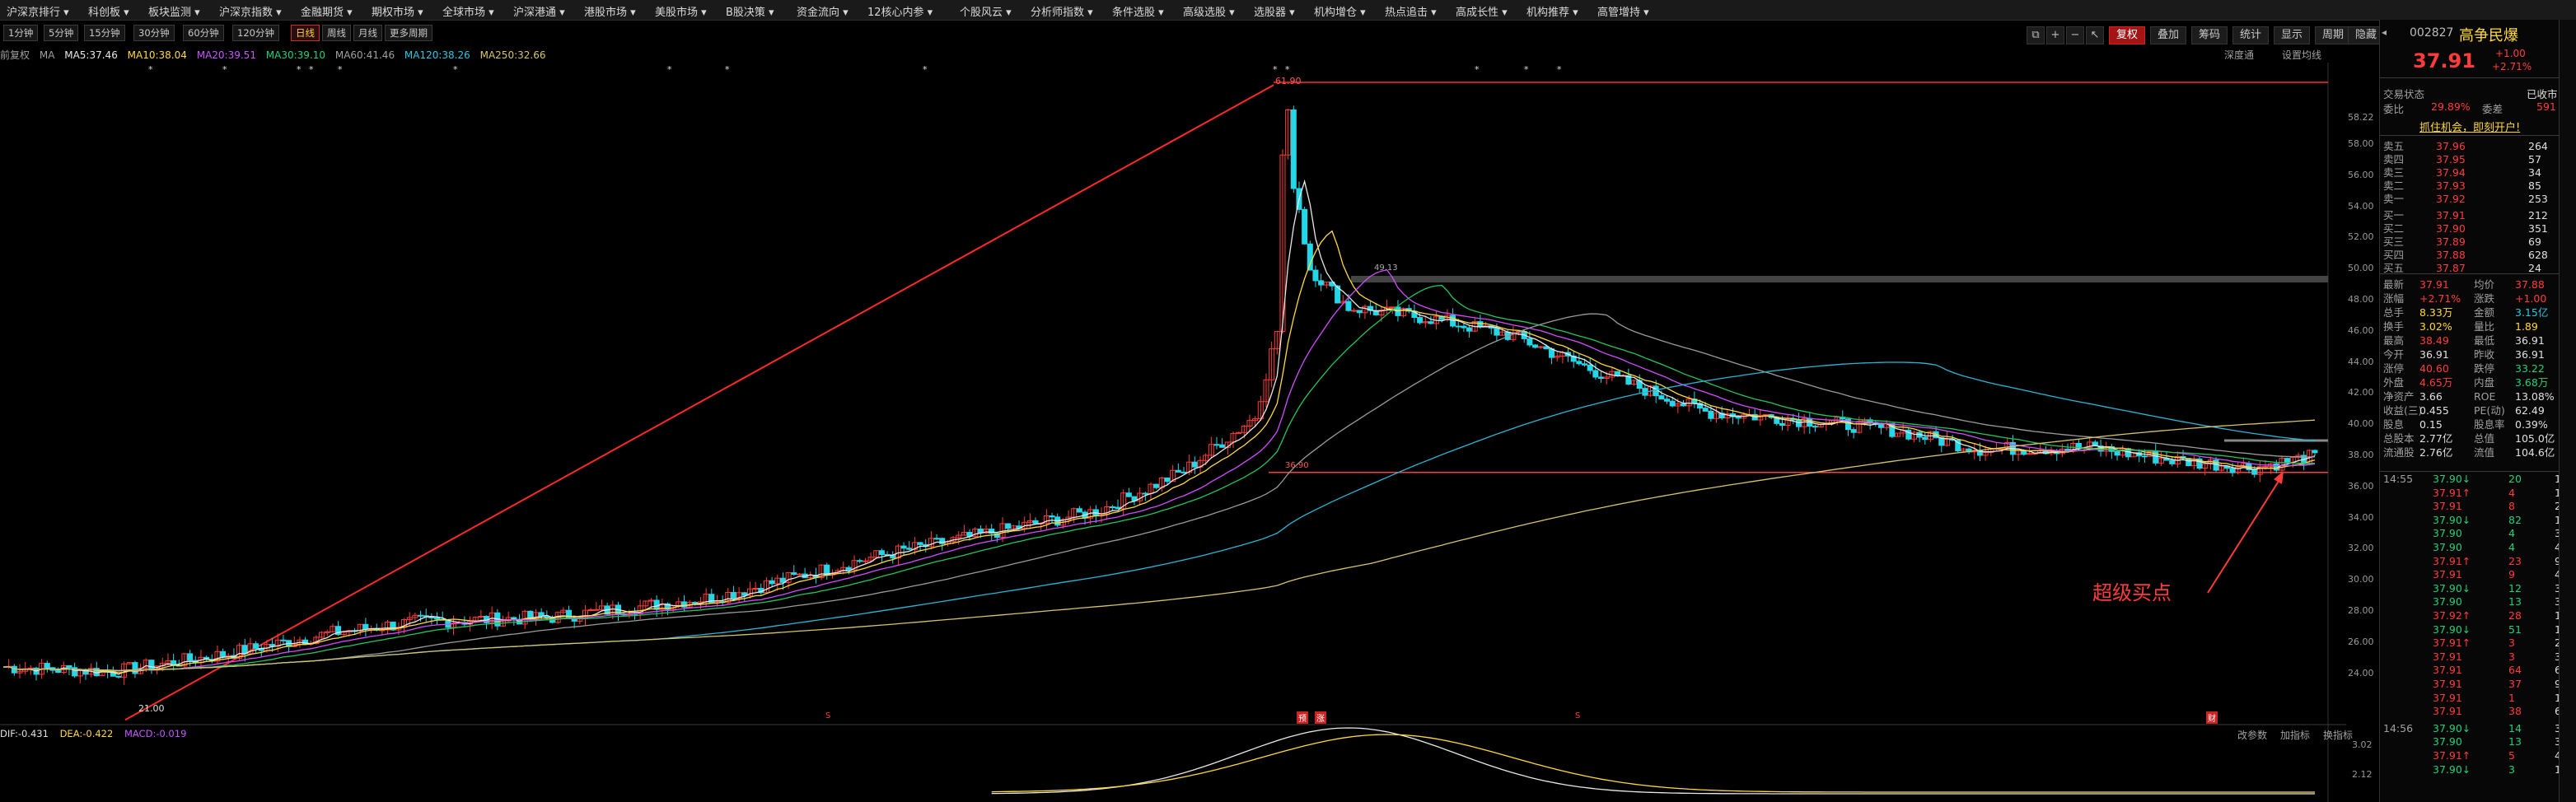 The height and width of the screenshot is (802, 2576). What do you see at coordinates (2251, 35) in the screenshot?
I see `stat-button: 统计` at bounding box center [2251, 35].